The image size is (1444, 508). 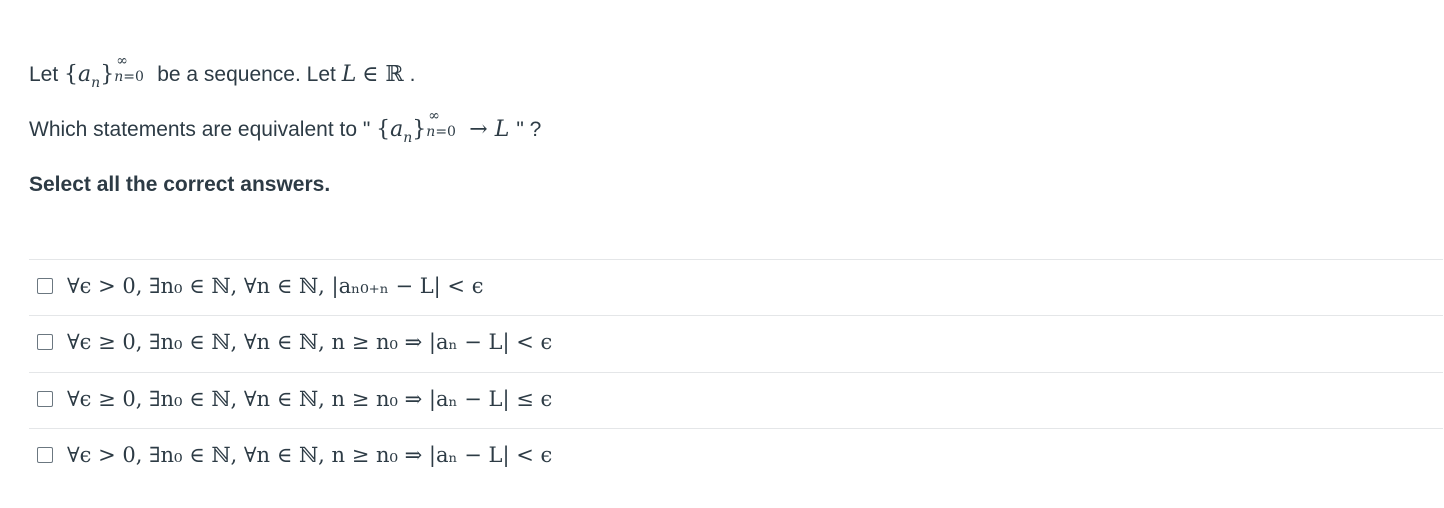 I want to click on sequence-notation-2: {an} ∞ n=0 → L, so click(x=443, y=127).